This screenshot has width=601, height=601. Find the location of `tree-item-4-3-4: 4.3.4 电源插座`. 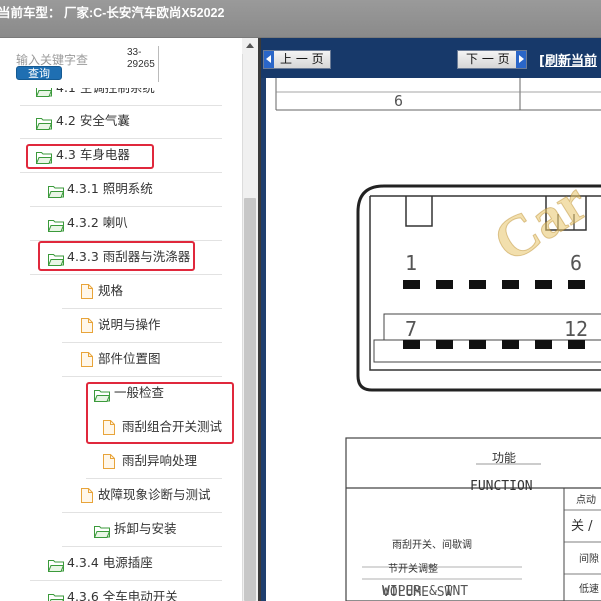

tree-item-4-3-4: 4.3.4 电源插座 is located at coordinates (126, 564).